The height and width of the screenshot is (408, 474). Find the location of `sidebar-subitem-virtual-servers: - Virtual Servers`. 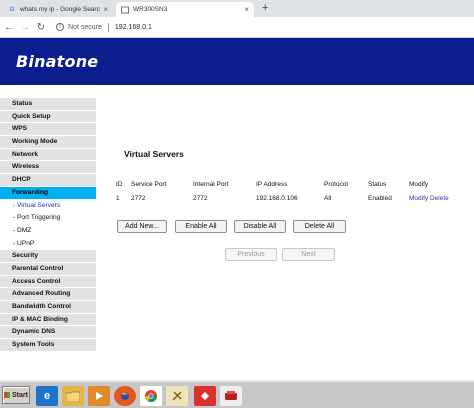

sidebar-subitem-virtual-servers: - Virtual Servers is located at coordinates (48, 206).